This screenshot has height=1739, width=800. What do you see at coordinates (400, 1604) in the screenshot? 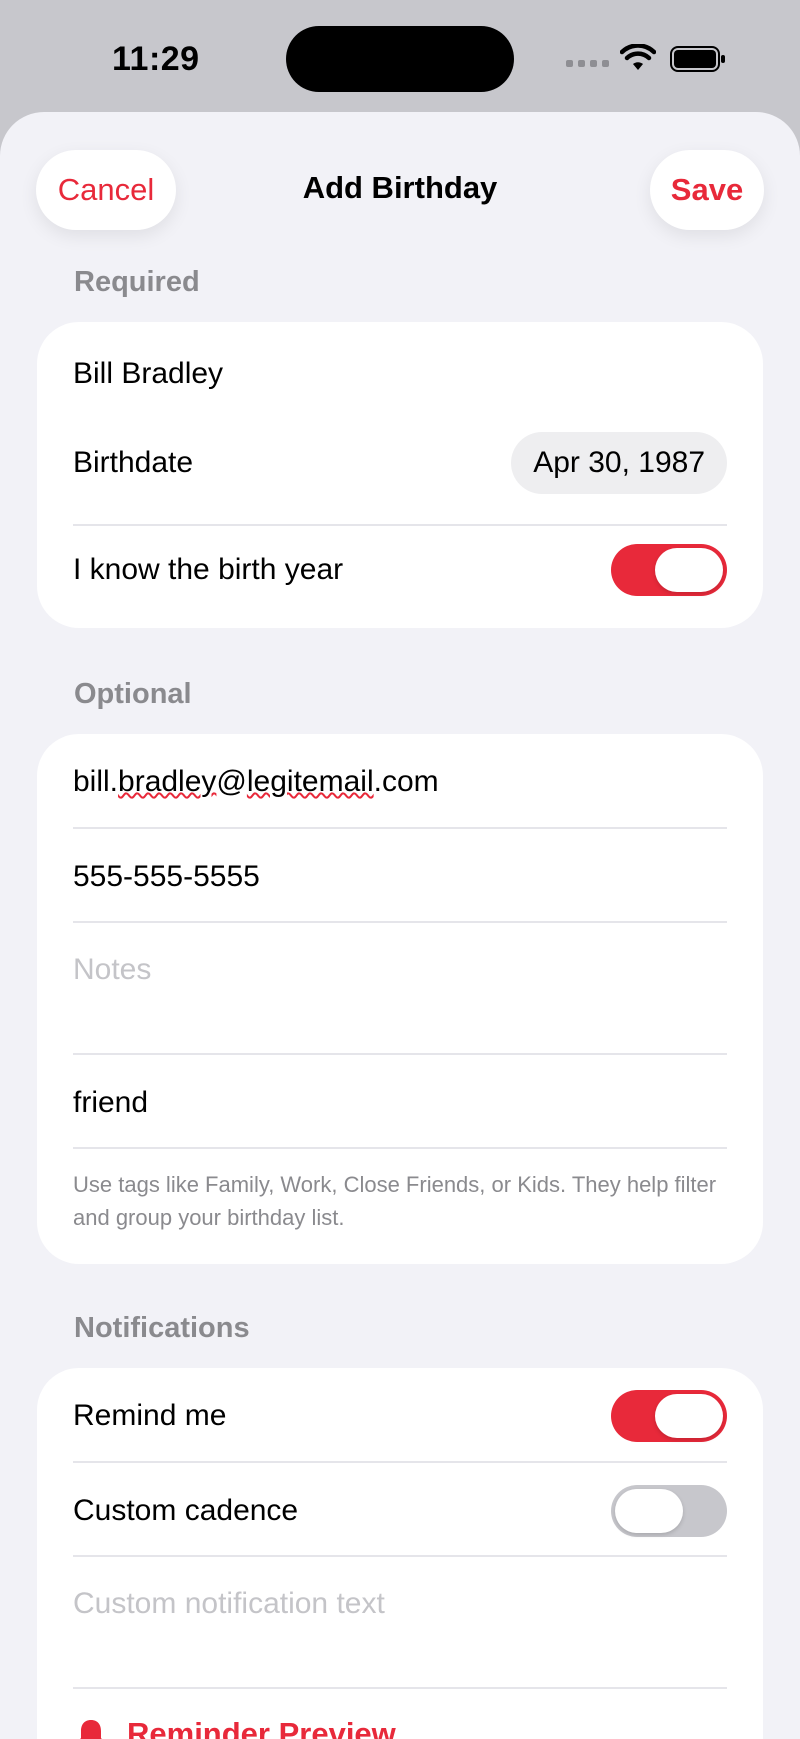
I see `custom-notification-text-field: Custom notification text` at bounding box center [400, 1604].